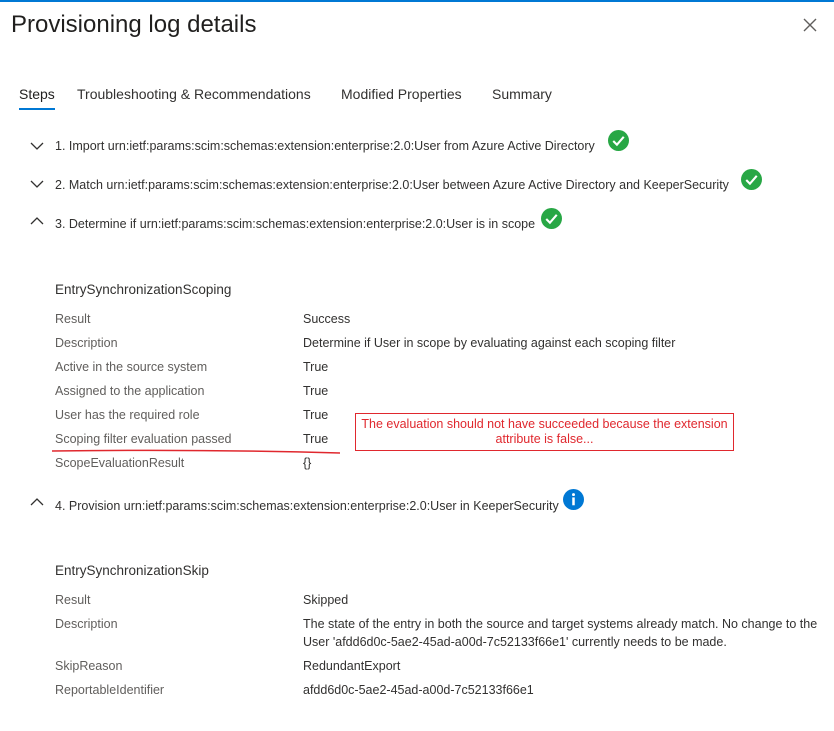  What do you see at coordinates (132, 570) in the screenshot?
I see `skip-section-title: EntrySynchronizationSkip` at bounding box center [132, 570].